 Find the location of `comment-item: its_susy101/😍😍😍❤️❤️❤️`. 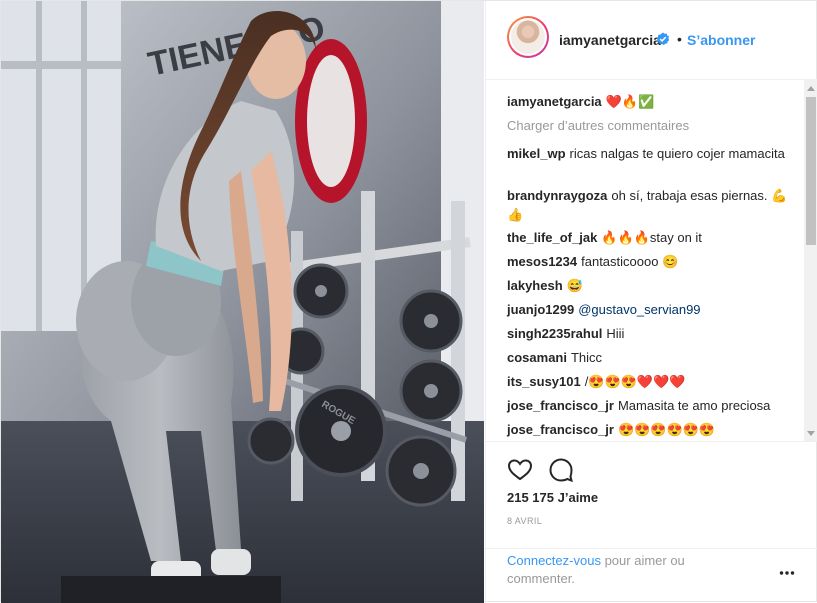

comment-item: its_susy101/😍😍😍❤️❤️❤️ is located at coordinates (652, 381).